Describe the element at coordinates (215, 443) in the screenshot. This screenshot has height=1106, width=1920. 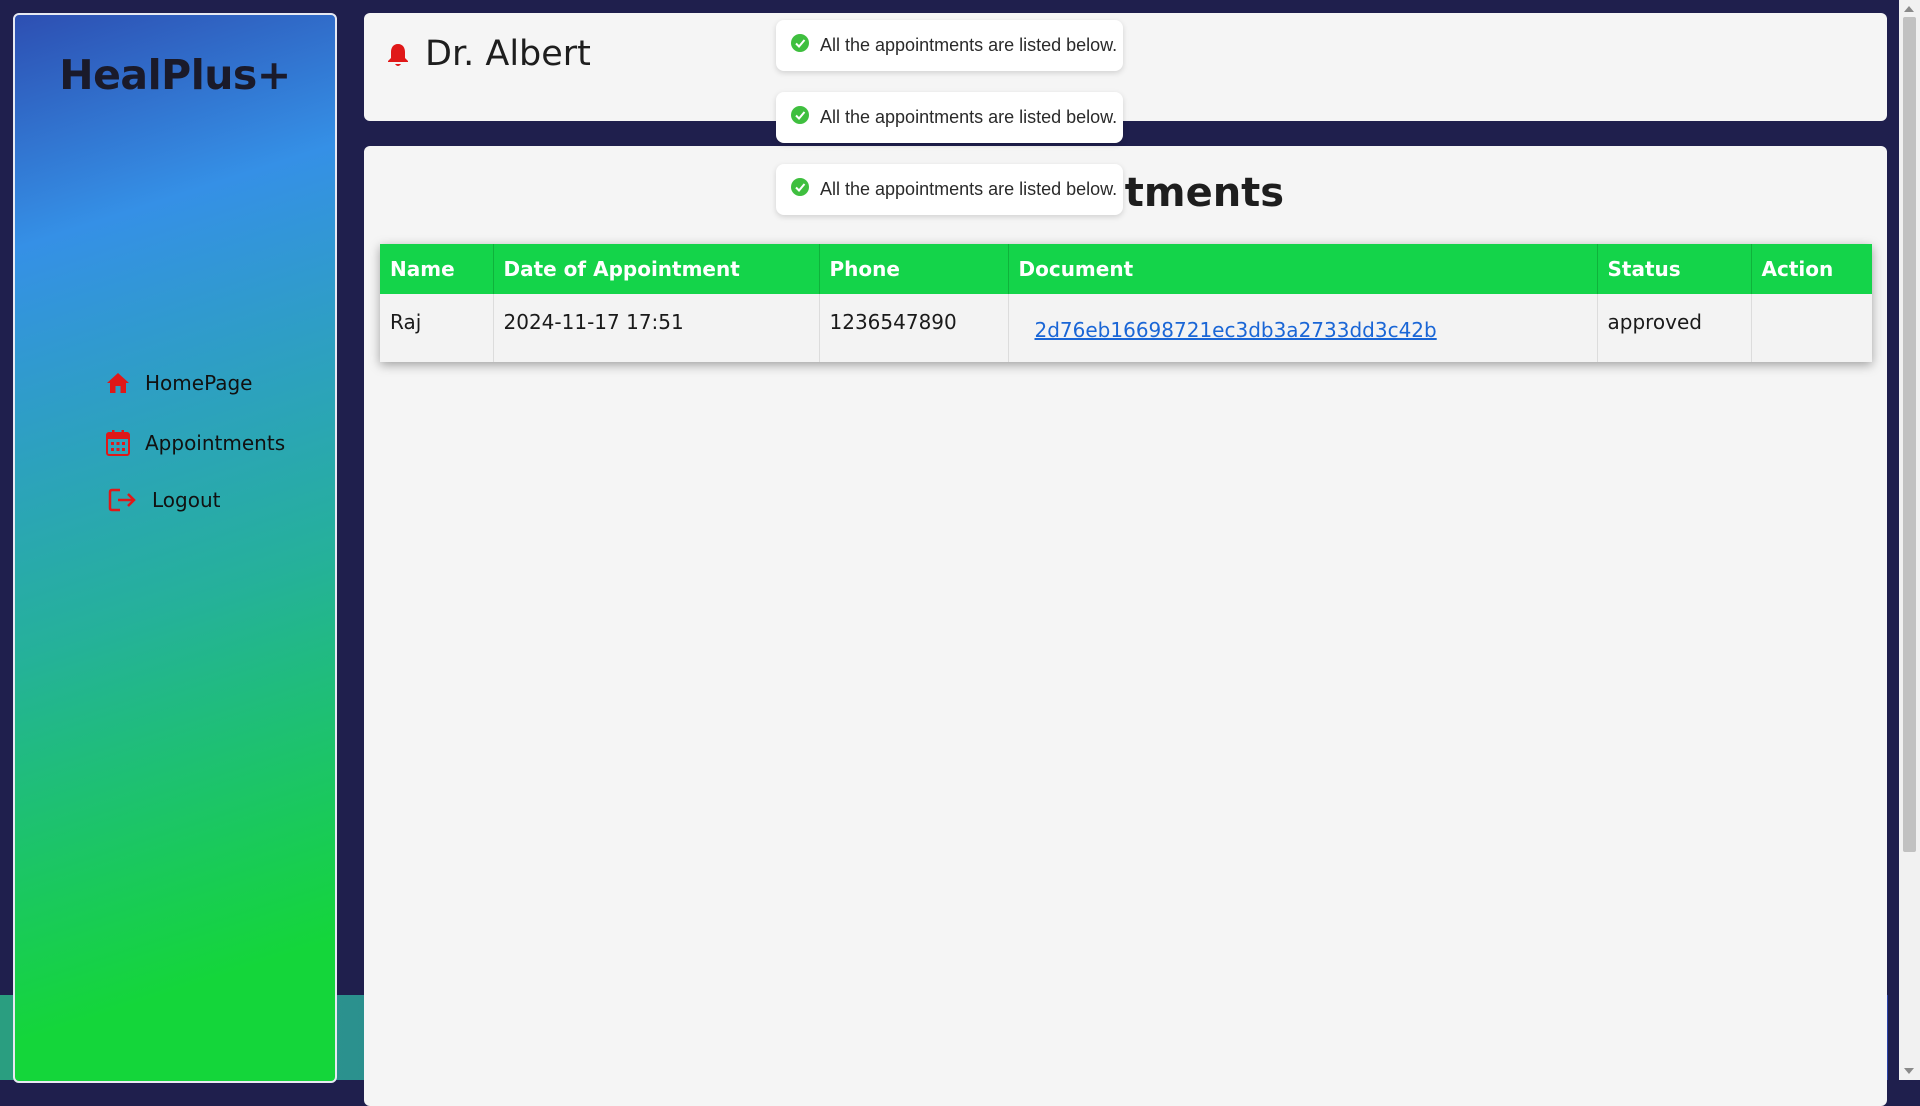
I see `sidebar-item-label: Appointments` at that location.